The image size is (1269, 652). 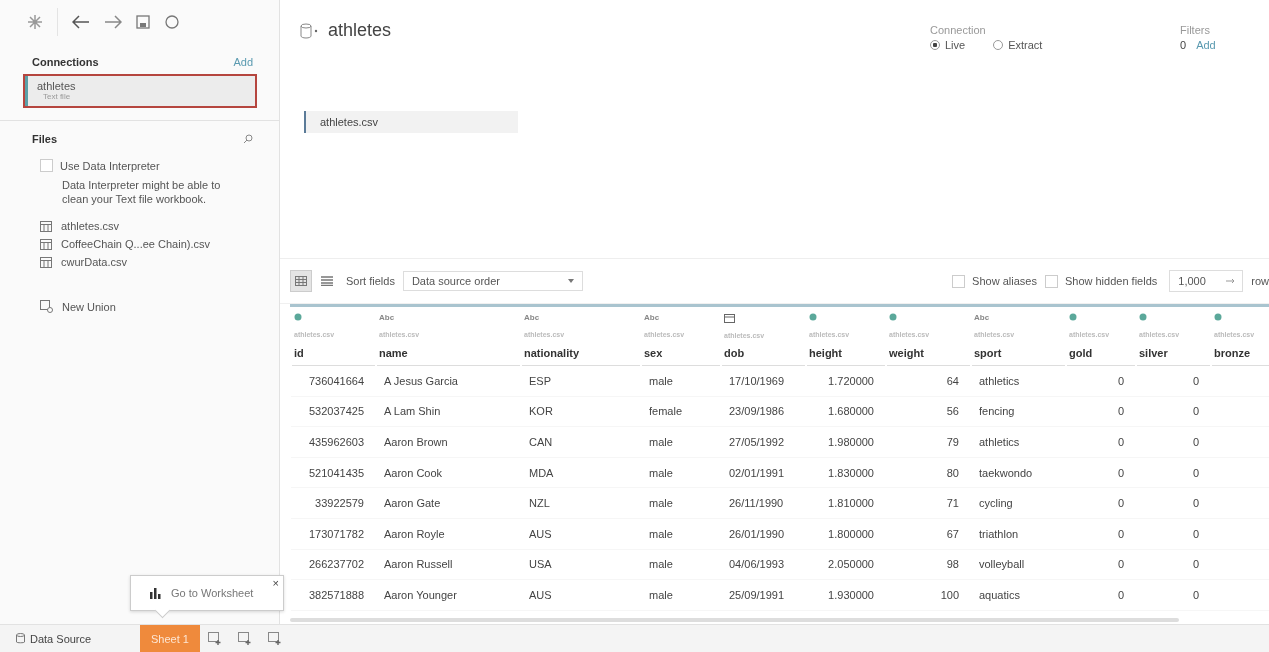 What do you see at coordinates (81, 22) in the screenshot?
I see `back-icon` at bounding box center [81, 22].